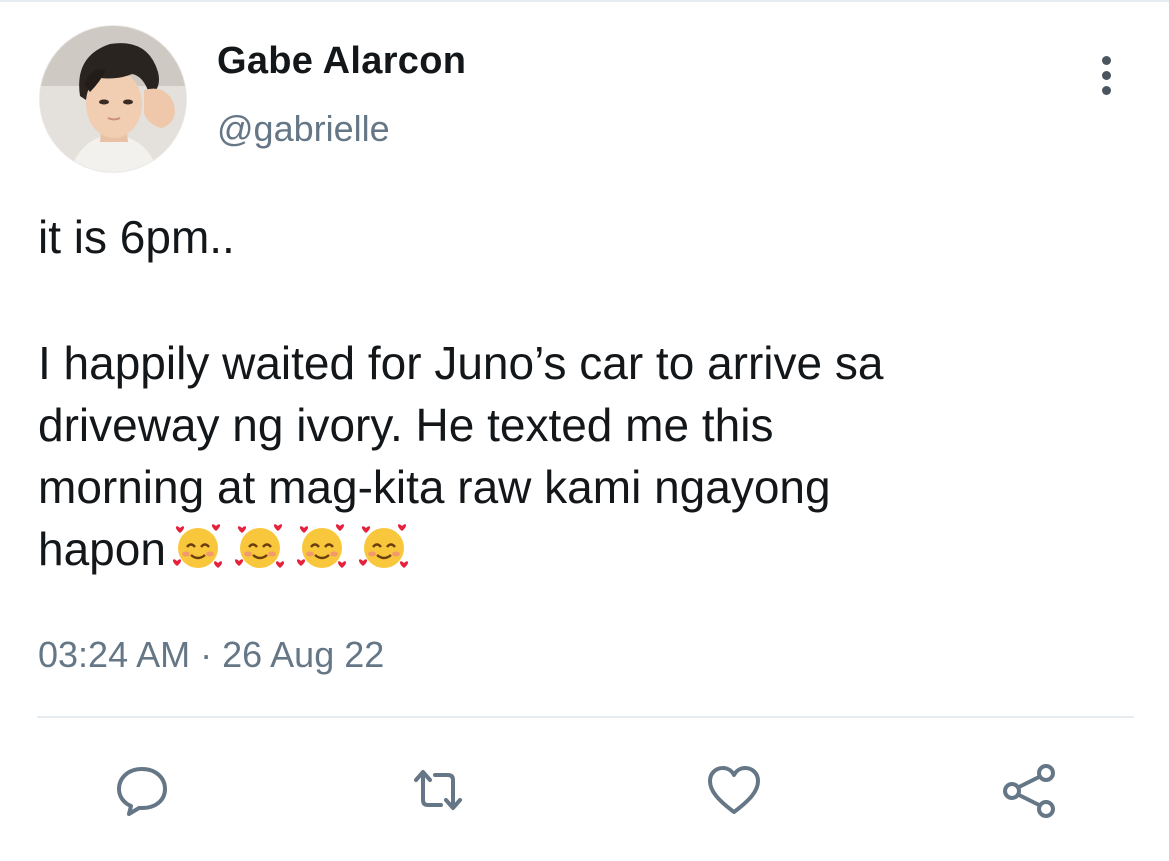  I want to click on share-button, so click(1030, 790).